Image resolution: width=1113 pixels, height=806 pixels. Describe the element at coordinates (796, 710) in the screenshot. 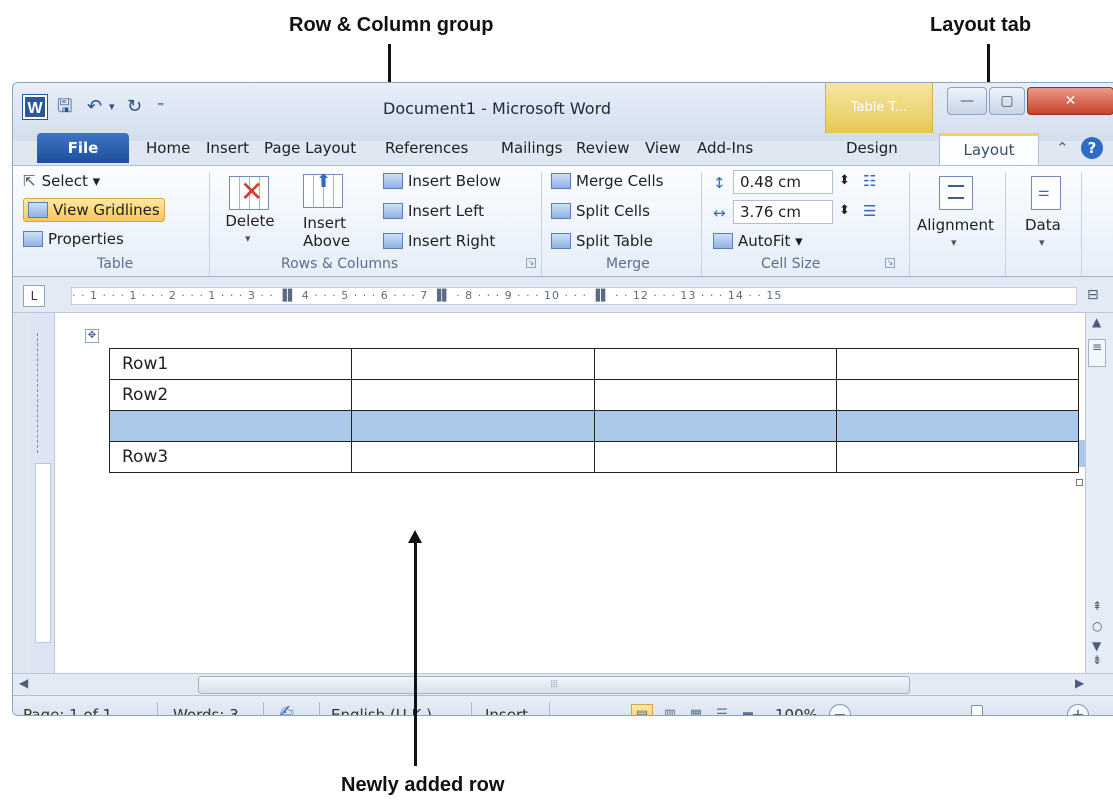

I see `zoom-level: 100%` at that location.